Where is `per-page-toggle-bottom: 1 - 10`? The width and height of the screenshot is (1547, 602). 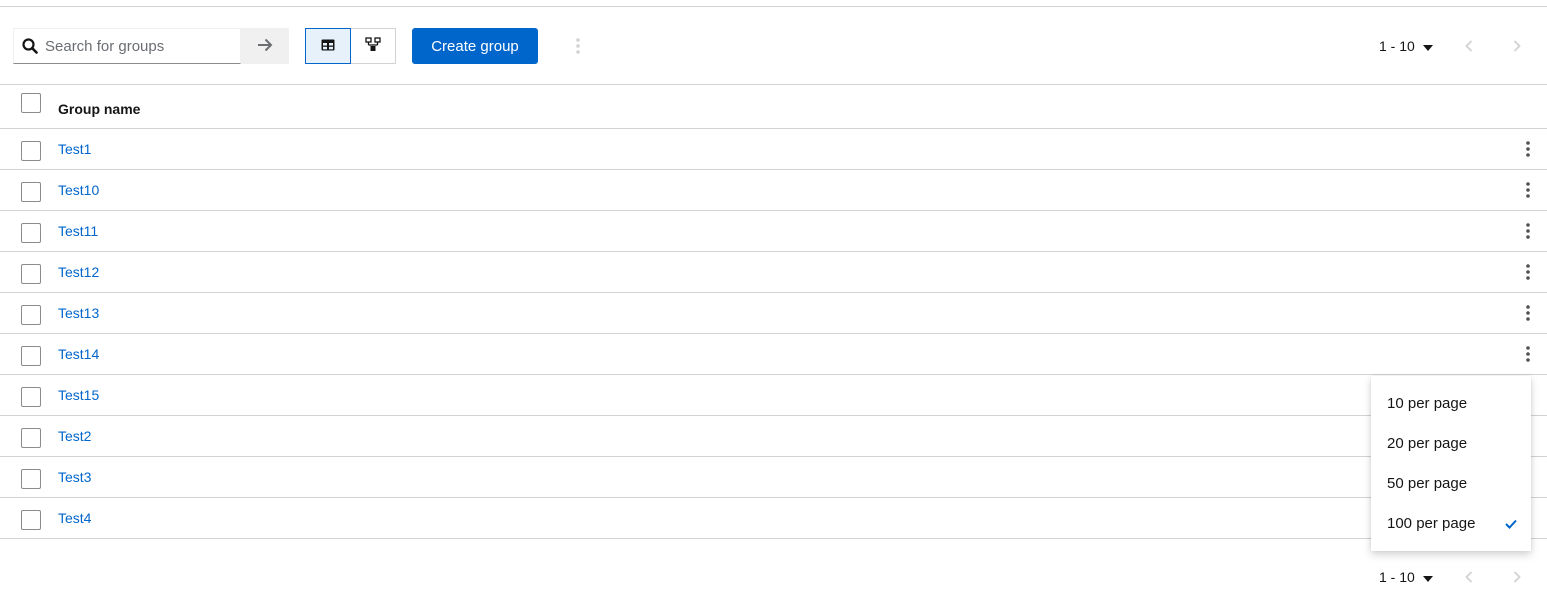 per-page-toggle-bottom: 1 - 10 is located at coordinates (1406, 577).